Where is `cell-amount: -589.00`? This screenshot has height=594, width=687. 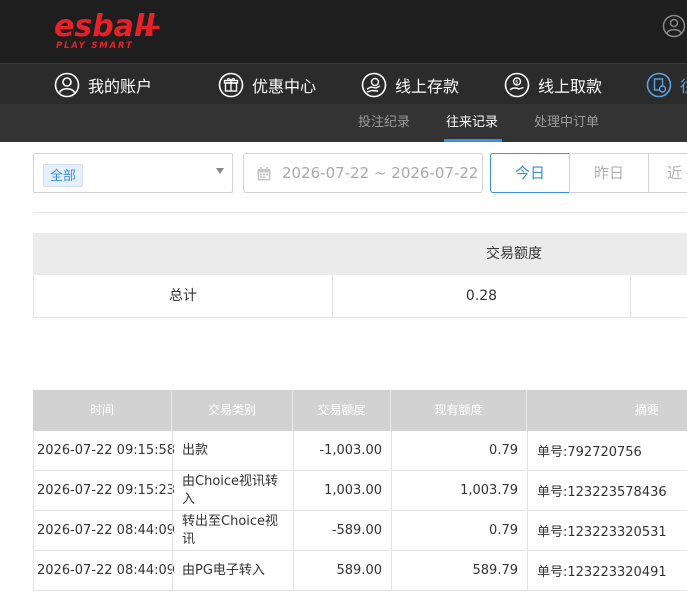 cell-amount: -589.00 is located at coordinates (356, 530).